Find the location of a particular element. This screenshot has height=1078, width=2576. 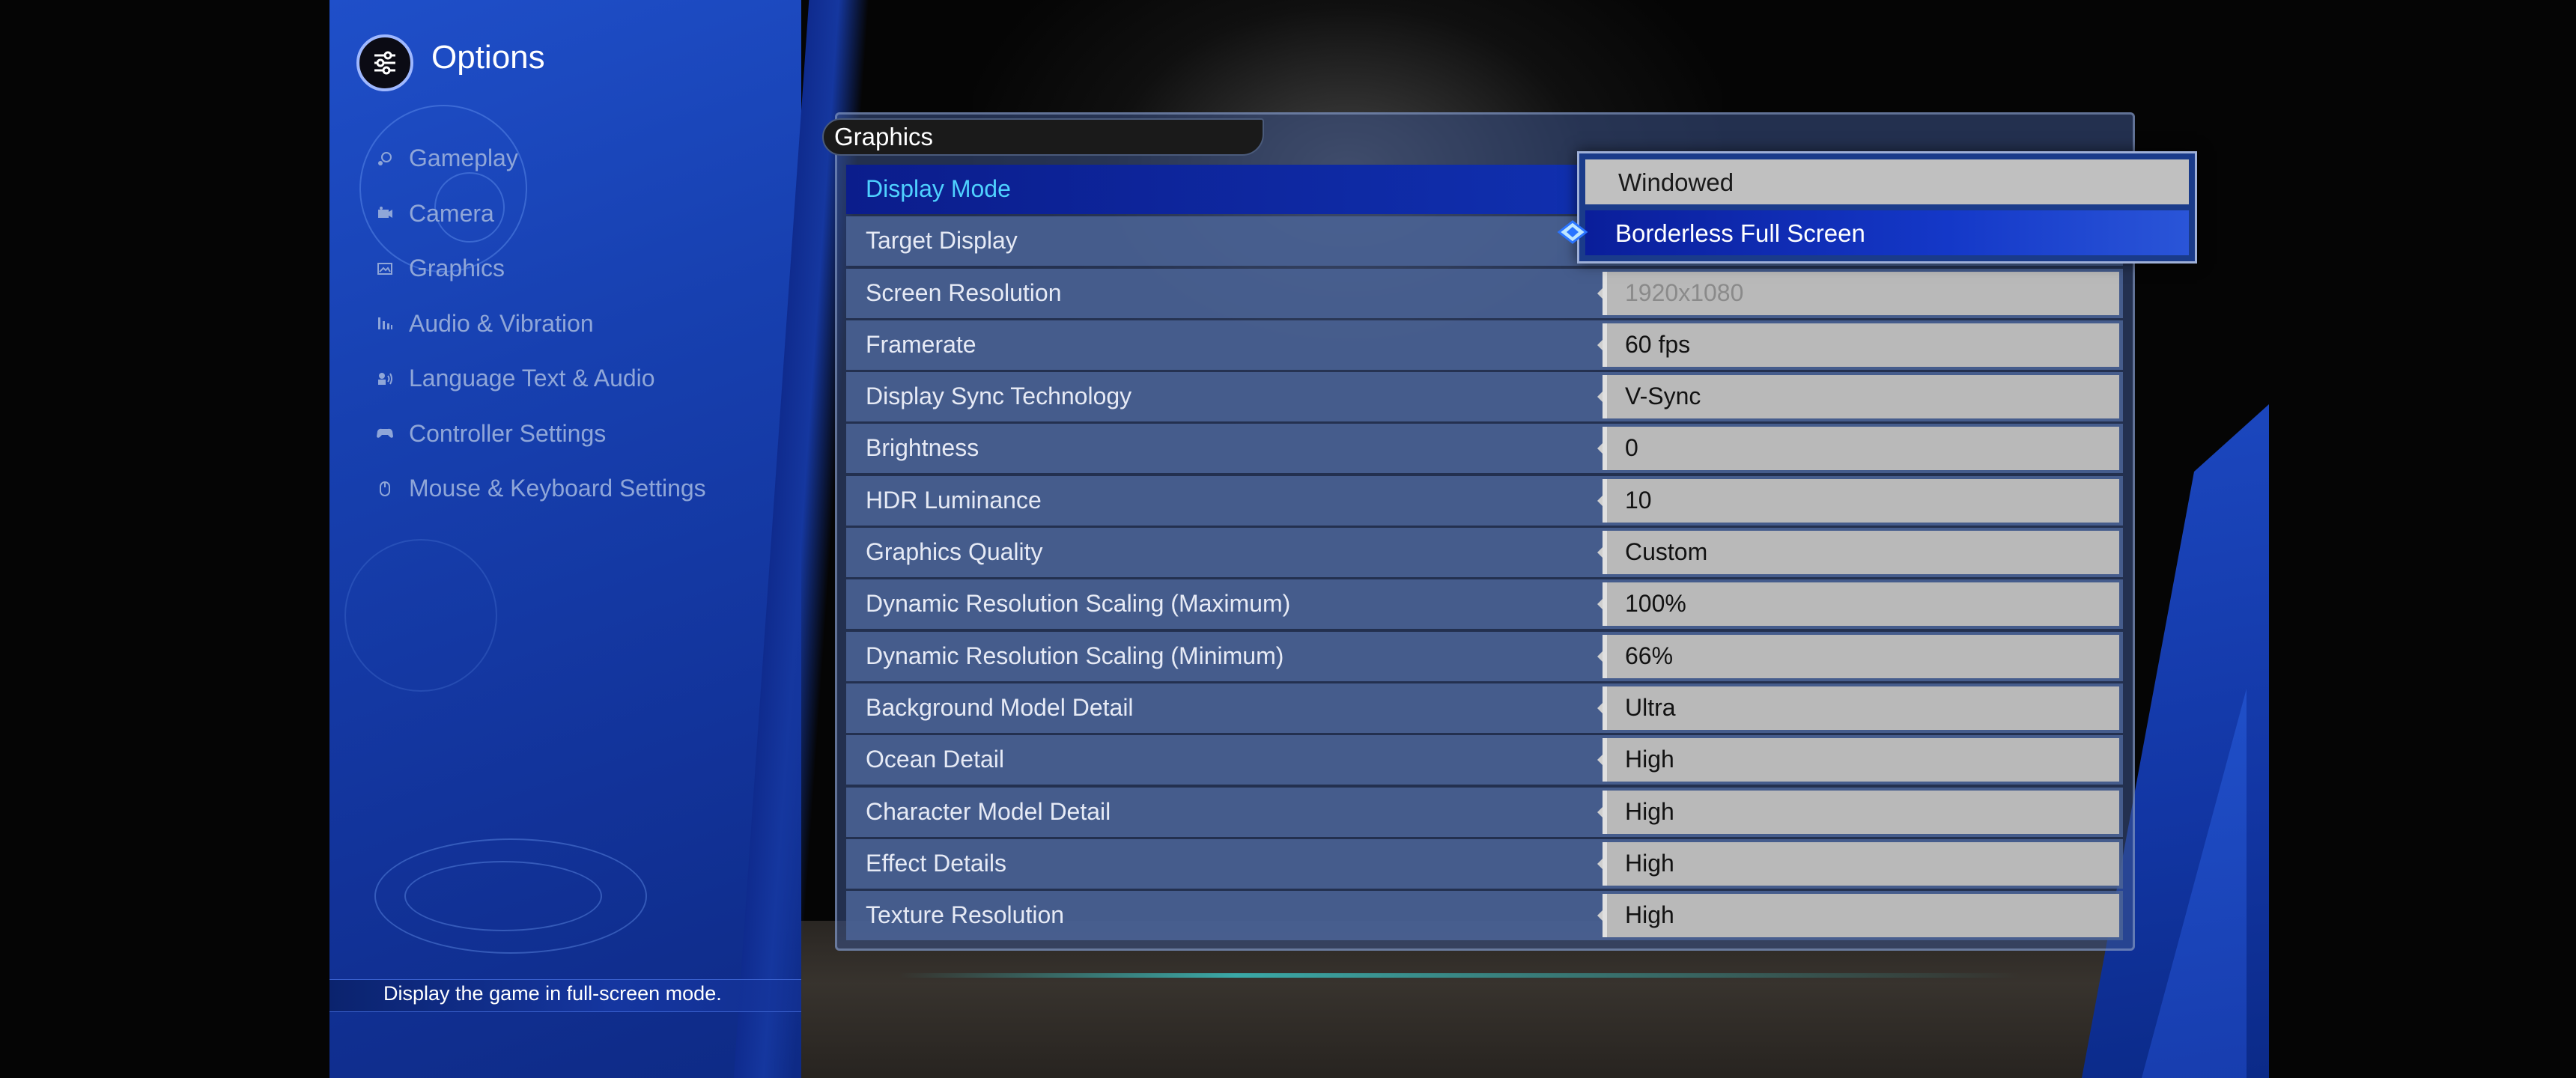

nav-label: Audio & Vibration is located at coordinates (501, 323).